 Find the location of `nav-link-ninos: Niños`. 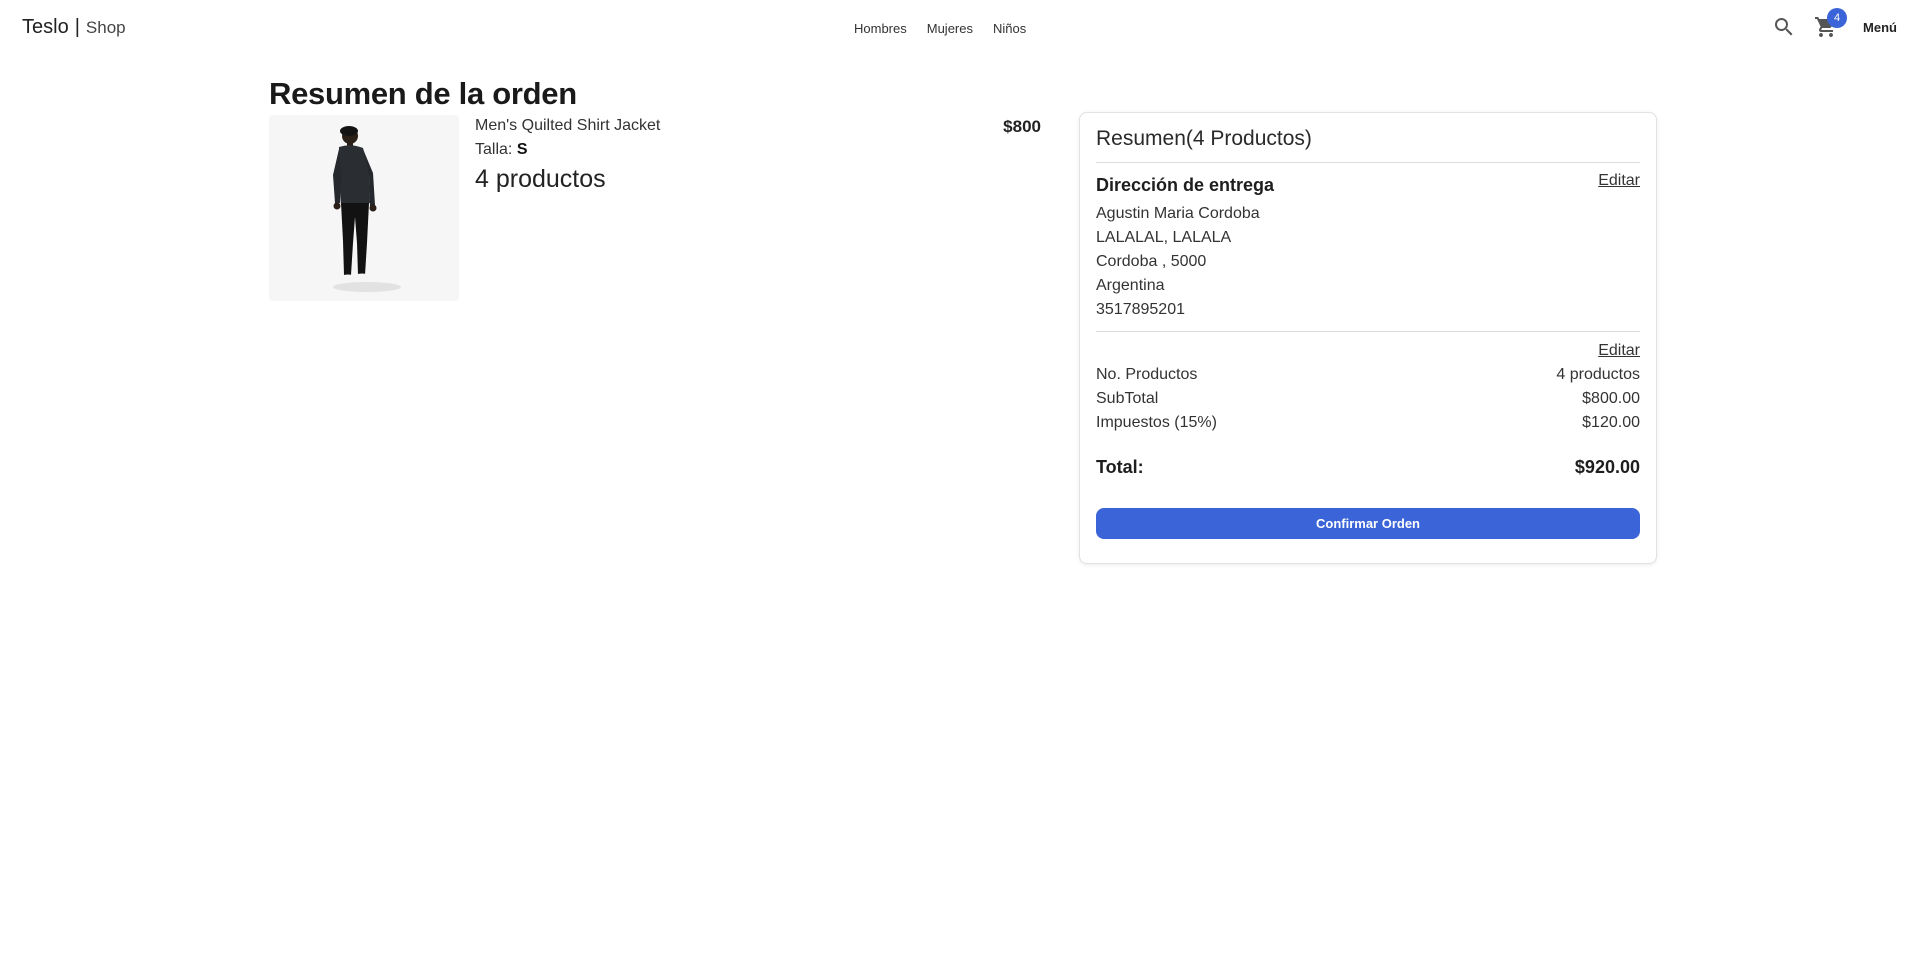

nav-link-ninos: Niños is located at coordinates (1009, 28).